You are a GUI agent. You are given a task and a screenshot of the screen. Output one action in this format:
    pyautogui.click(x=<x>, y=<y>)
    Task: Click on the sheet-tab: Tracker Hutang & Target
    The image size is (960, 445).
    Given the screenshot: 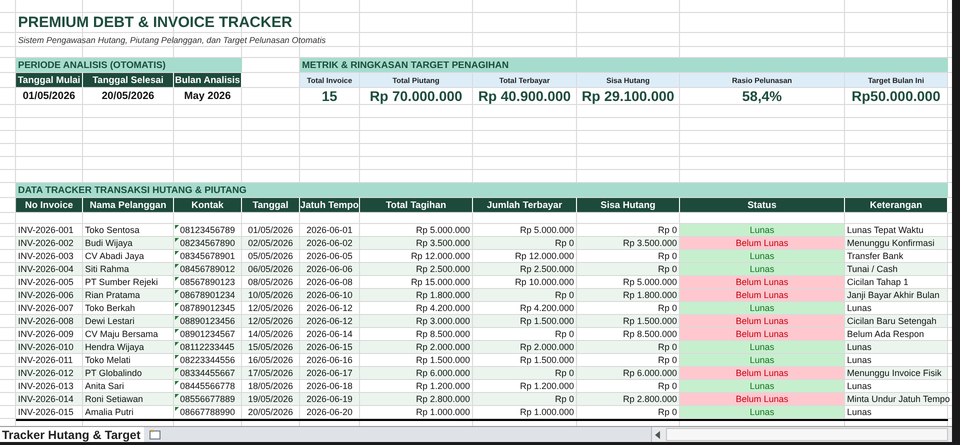 What is the action you would take?
    pyautogui.click(x=72, y=434)
    